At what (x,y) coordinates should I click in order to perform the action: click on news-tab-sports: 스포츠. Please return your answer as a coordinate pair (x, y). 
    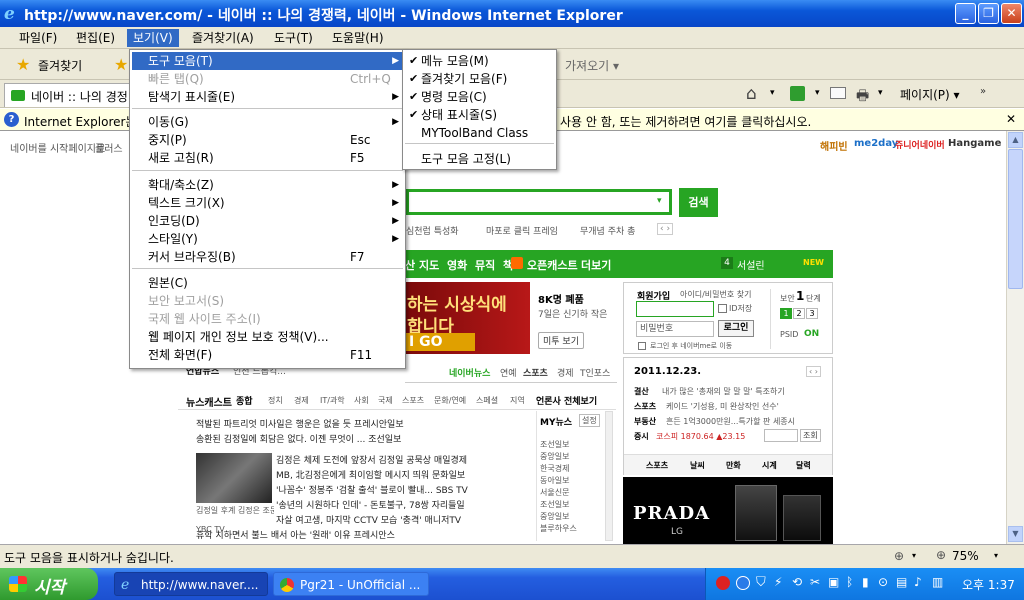
    Looking at the image, I should click on (535, 372).